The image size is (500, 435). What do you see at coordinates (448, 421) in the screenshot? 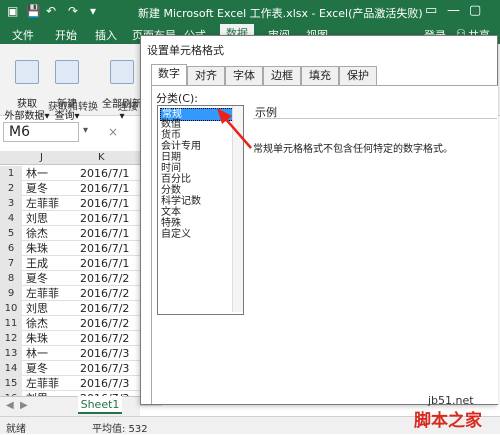
I see `watermark-brand: 脚本之家` at bounding box center [448, 421].